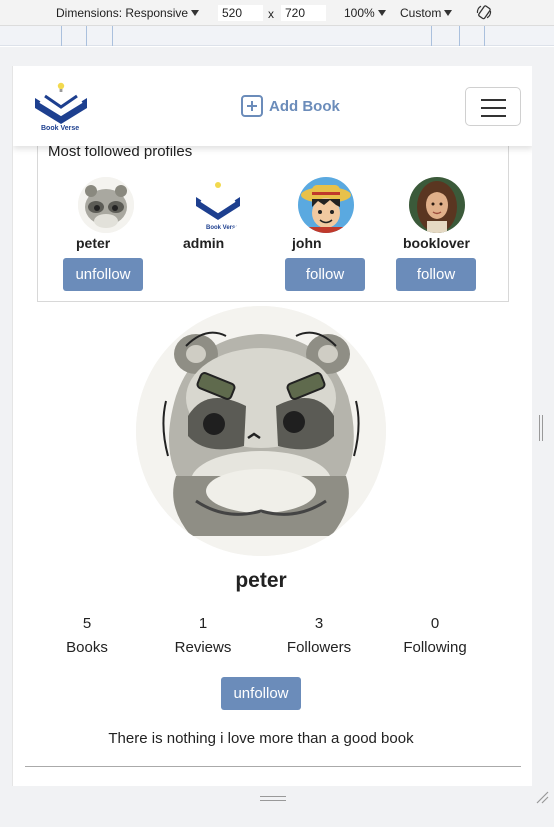 The width and height of the screenshot is (554, 827). What do you see at coordinates (303, 13) in the screenshot?
I see `viewport-height-input: 720` at bounding box center [303, 13].